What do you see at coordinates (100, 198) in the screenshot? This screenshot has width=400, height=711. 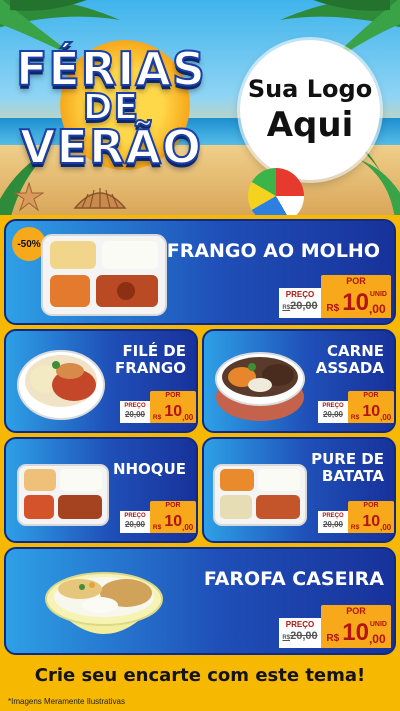 I see `seashell-icon` at bounding box center [100, 198].